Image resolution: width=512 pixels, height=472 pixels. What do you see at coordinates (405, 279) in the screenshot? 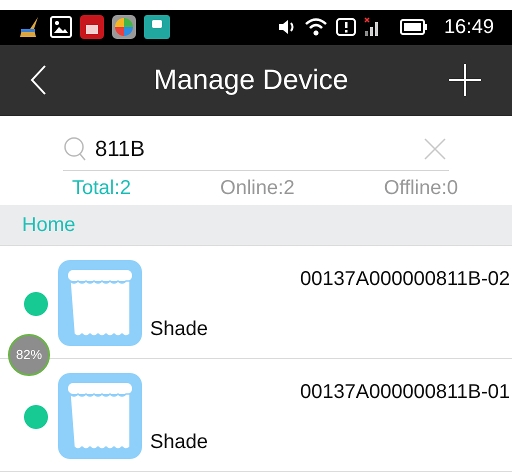
I see `device-id: 00137A000000811B-02` at bounding box center [405, 279].